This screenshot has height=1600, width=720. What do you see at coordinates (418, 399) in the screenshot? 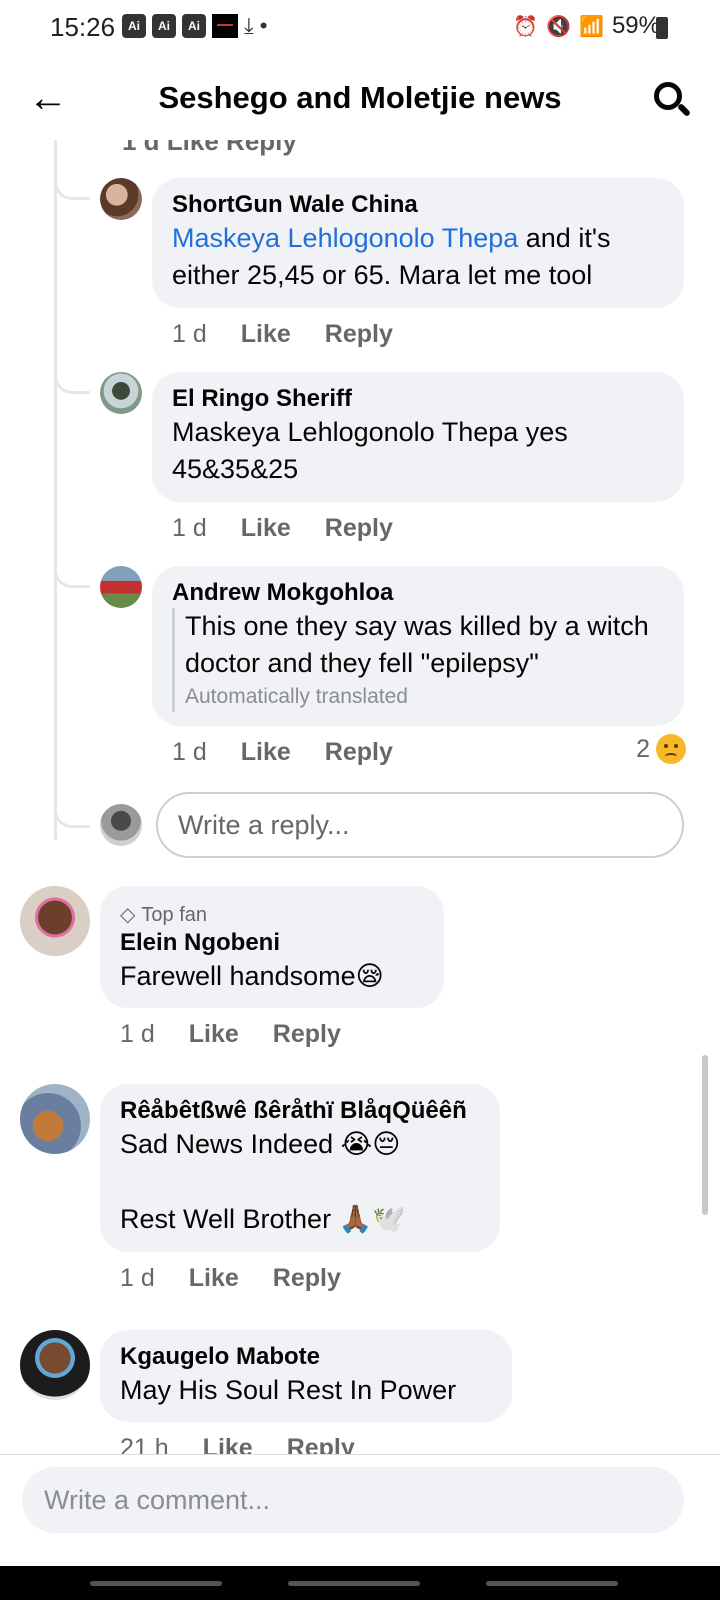
I see `comment-author: El Ringo Sheriff` at bounding box center [418, 399].